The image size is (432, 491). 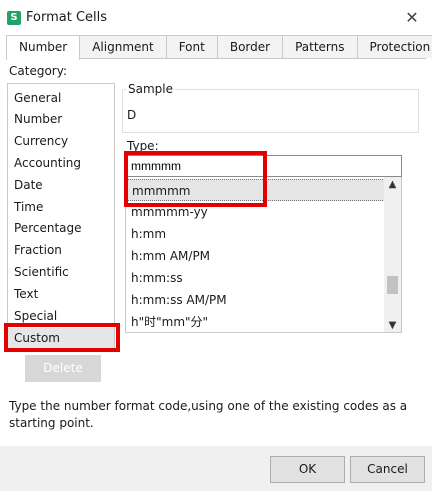 What do you see at coordinates (216, 468) in the screenshot?
I see `dialog-footer: OK Cancel` at bounding box center [216, 468].